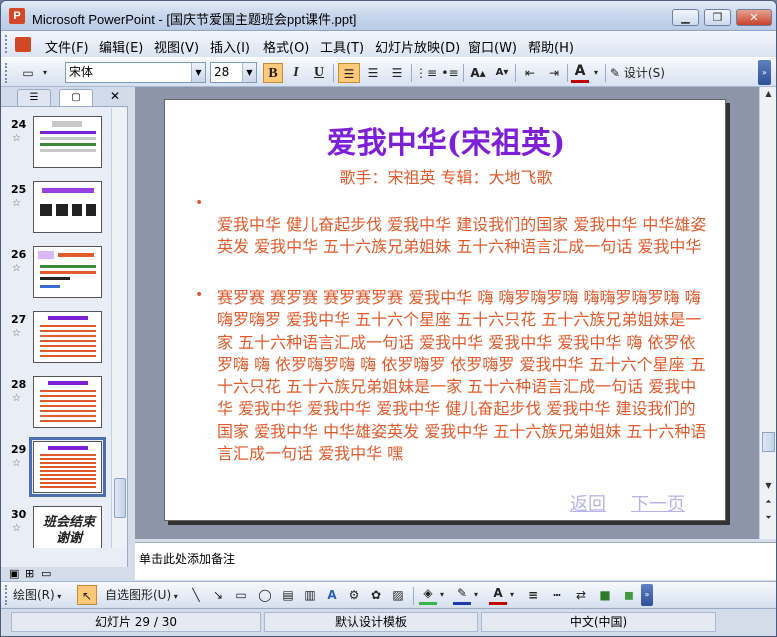 This screenshot has height=637, width=777. What do you see at coordinates (426, 73) in the screenshot?
I see `numbered-list-icon: ⋮≡` at bounding box center [426, 73].